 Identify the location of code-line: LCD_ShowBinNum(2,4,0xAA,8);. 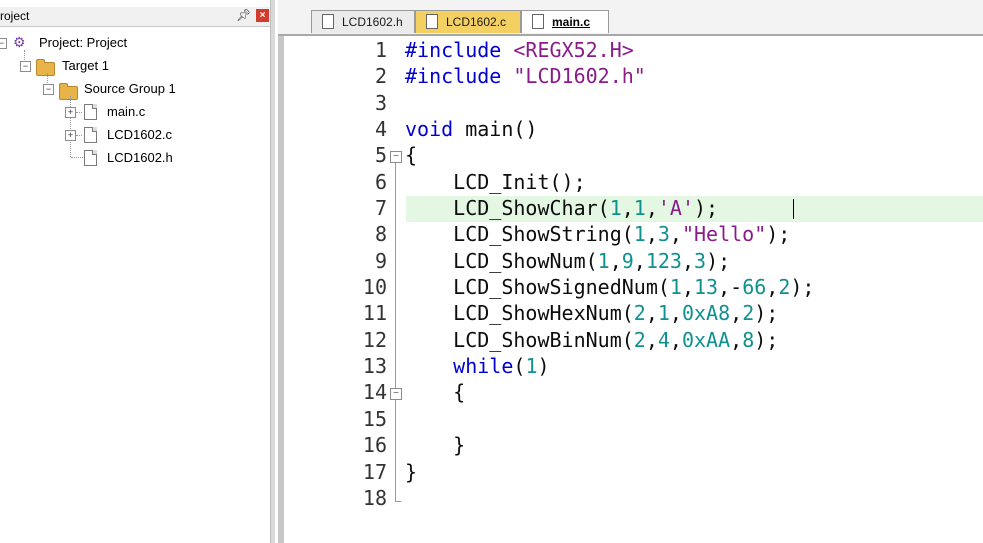
(592, 340).